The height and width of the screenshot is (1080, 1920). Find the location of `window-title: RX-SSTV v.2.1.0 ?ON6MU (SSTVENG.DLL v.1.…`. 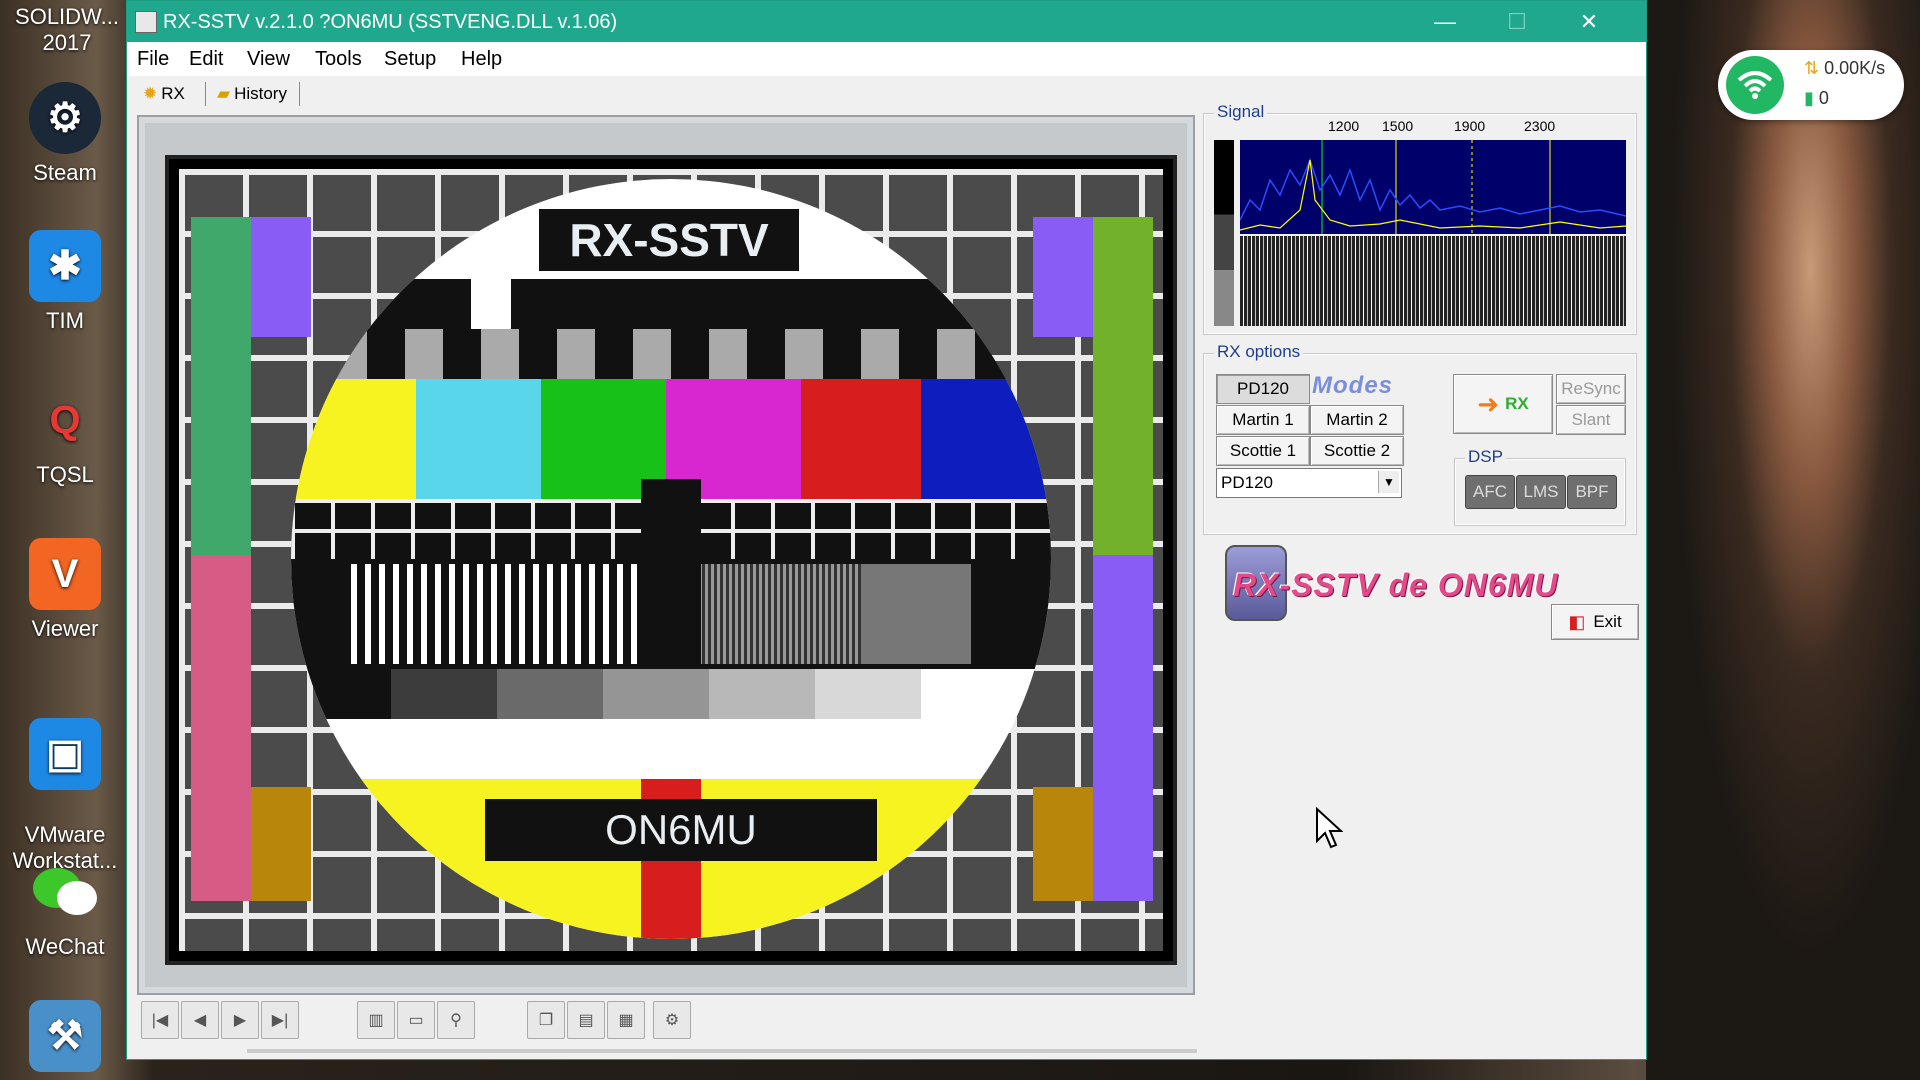

window-title: RX-SSTV v.2.1.0 ?ON6MU (SSTVENG.DLL v.1.… is located at coordinates (390, 22).